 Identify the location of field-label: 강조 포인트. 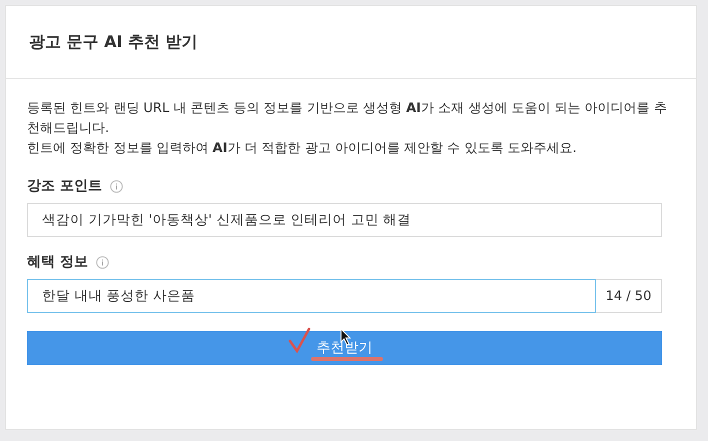
(64, 186).